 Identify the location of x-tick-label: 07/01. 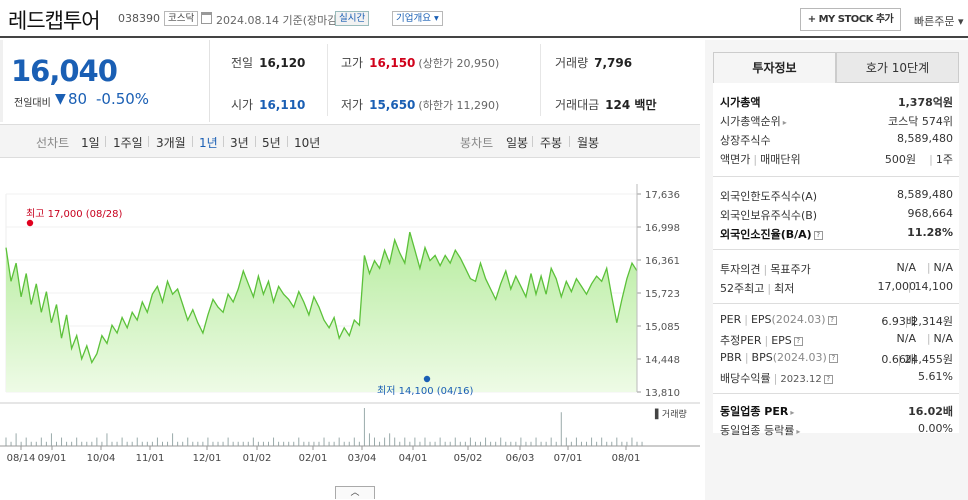
(568, 458).